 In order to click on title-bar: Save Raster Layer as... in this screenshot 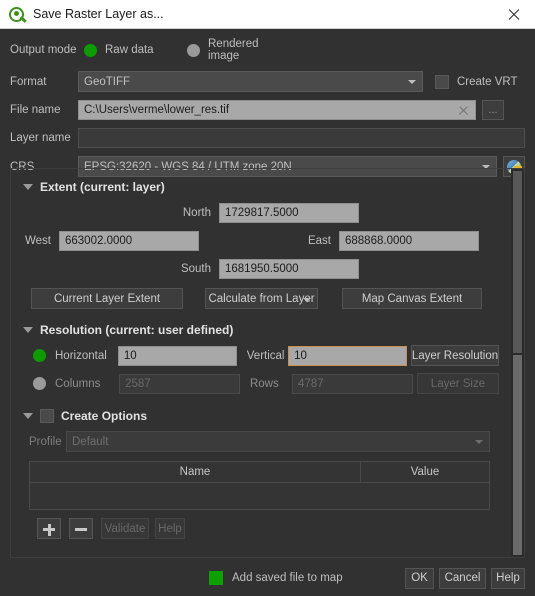, I will do `click(267, 14)`.